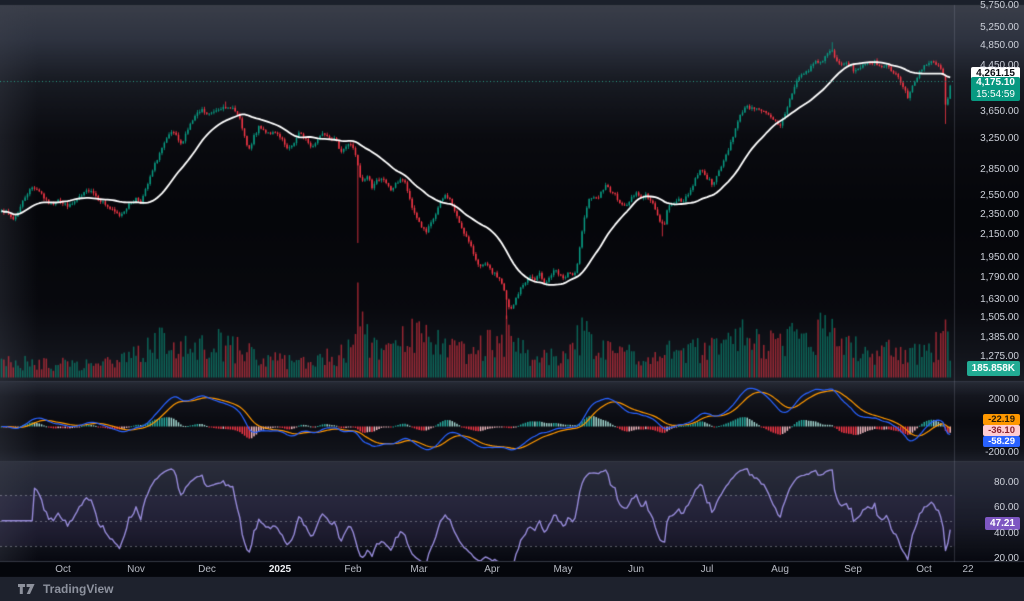 The image size is (1024, 601). I want to click on attribution-text: TradingView, so click(78, 589).